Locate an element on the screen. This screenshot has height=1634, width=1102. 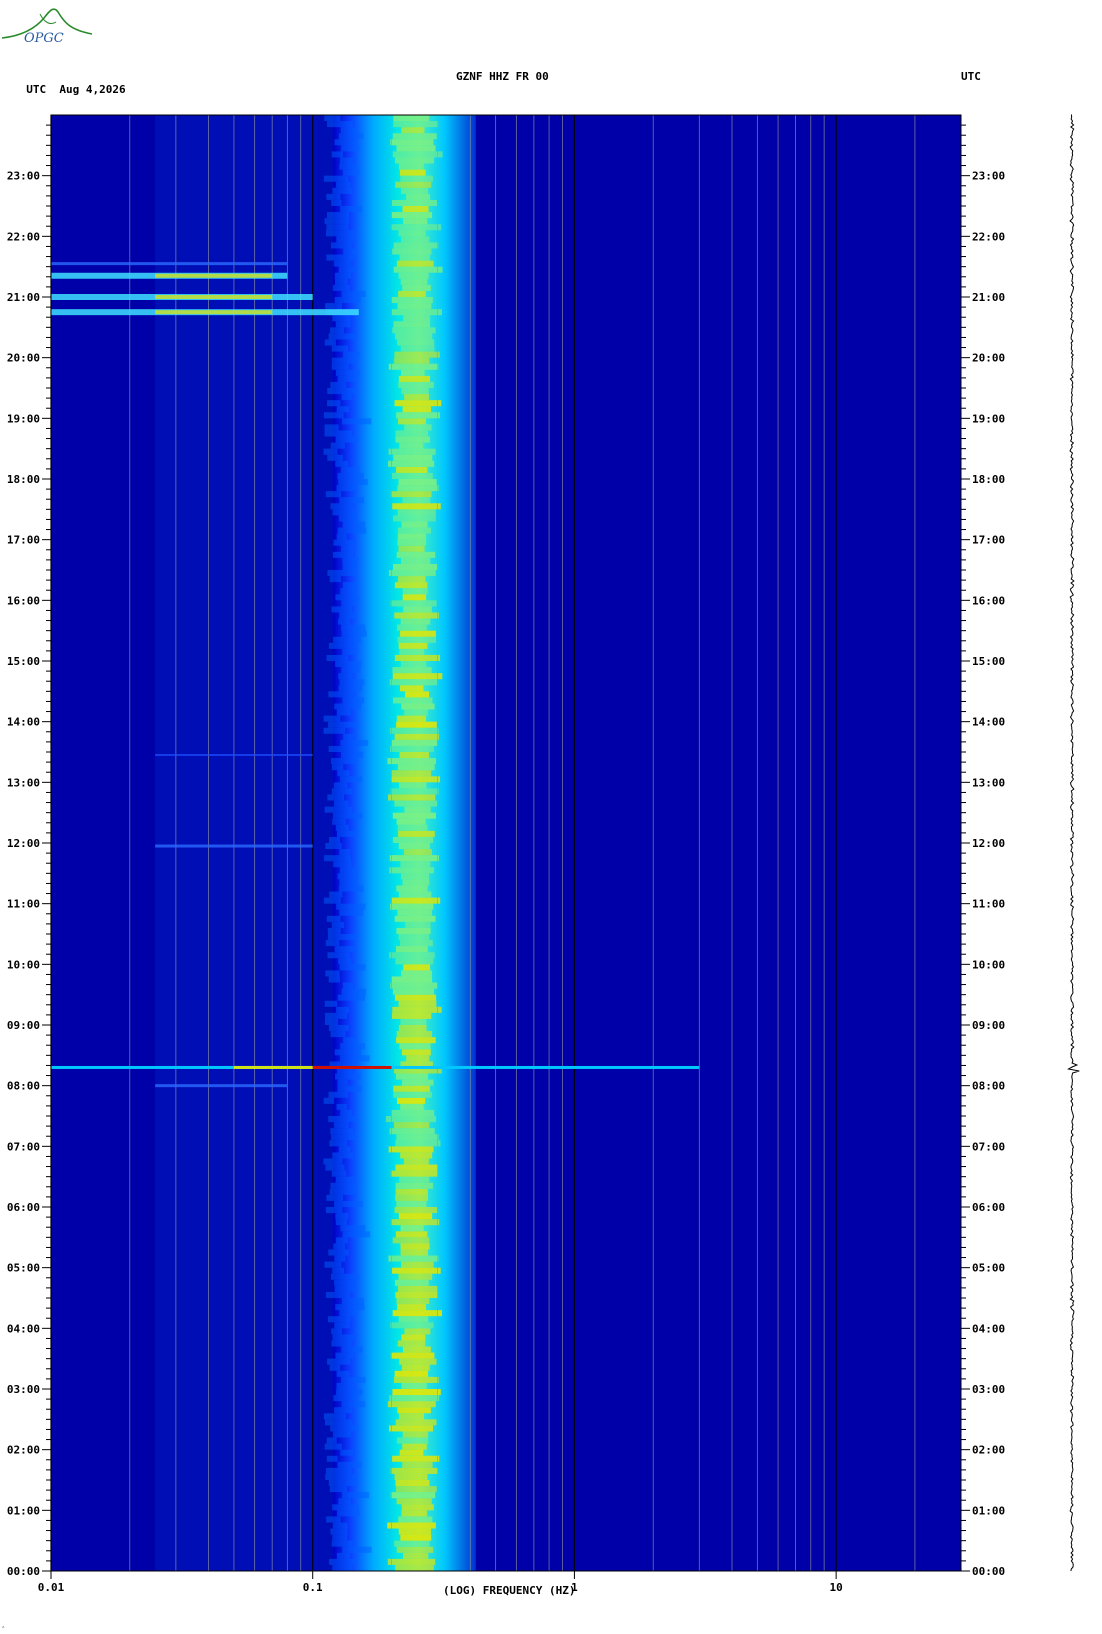
y-tick-label-left: 18:00 is located at coordinates (23, 479).